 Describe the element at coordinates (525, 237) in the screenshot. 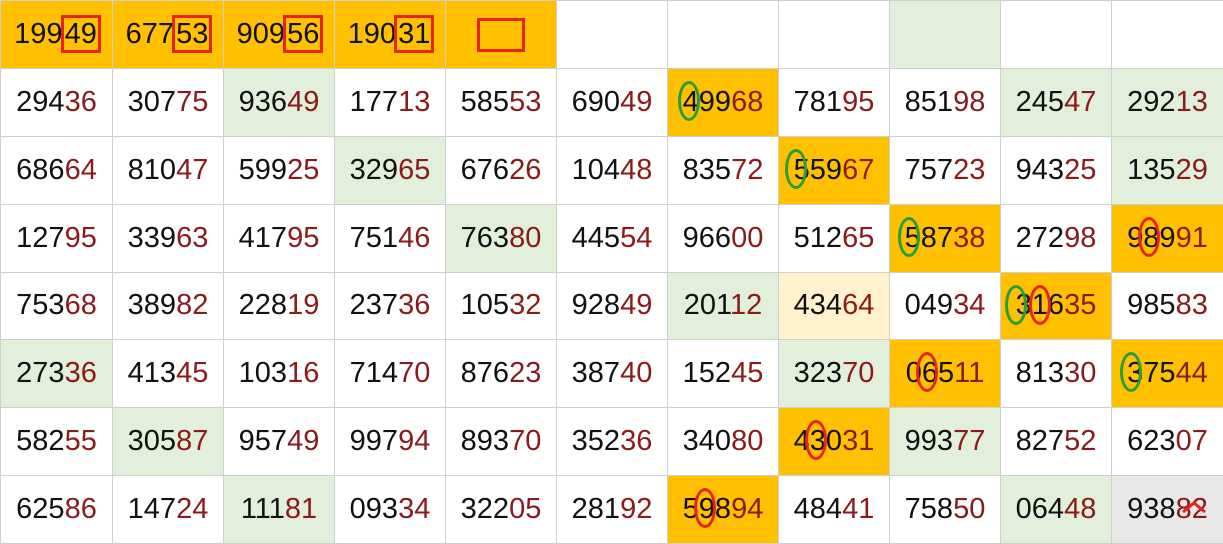

I see `number-tail-digits: 80` at that location.